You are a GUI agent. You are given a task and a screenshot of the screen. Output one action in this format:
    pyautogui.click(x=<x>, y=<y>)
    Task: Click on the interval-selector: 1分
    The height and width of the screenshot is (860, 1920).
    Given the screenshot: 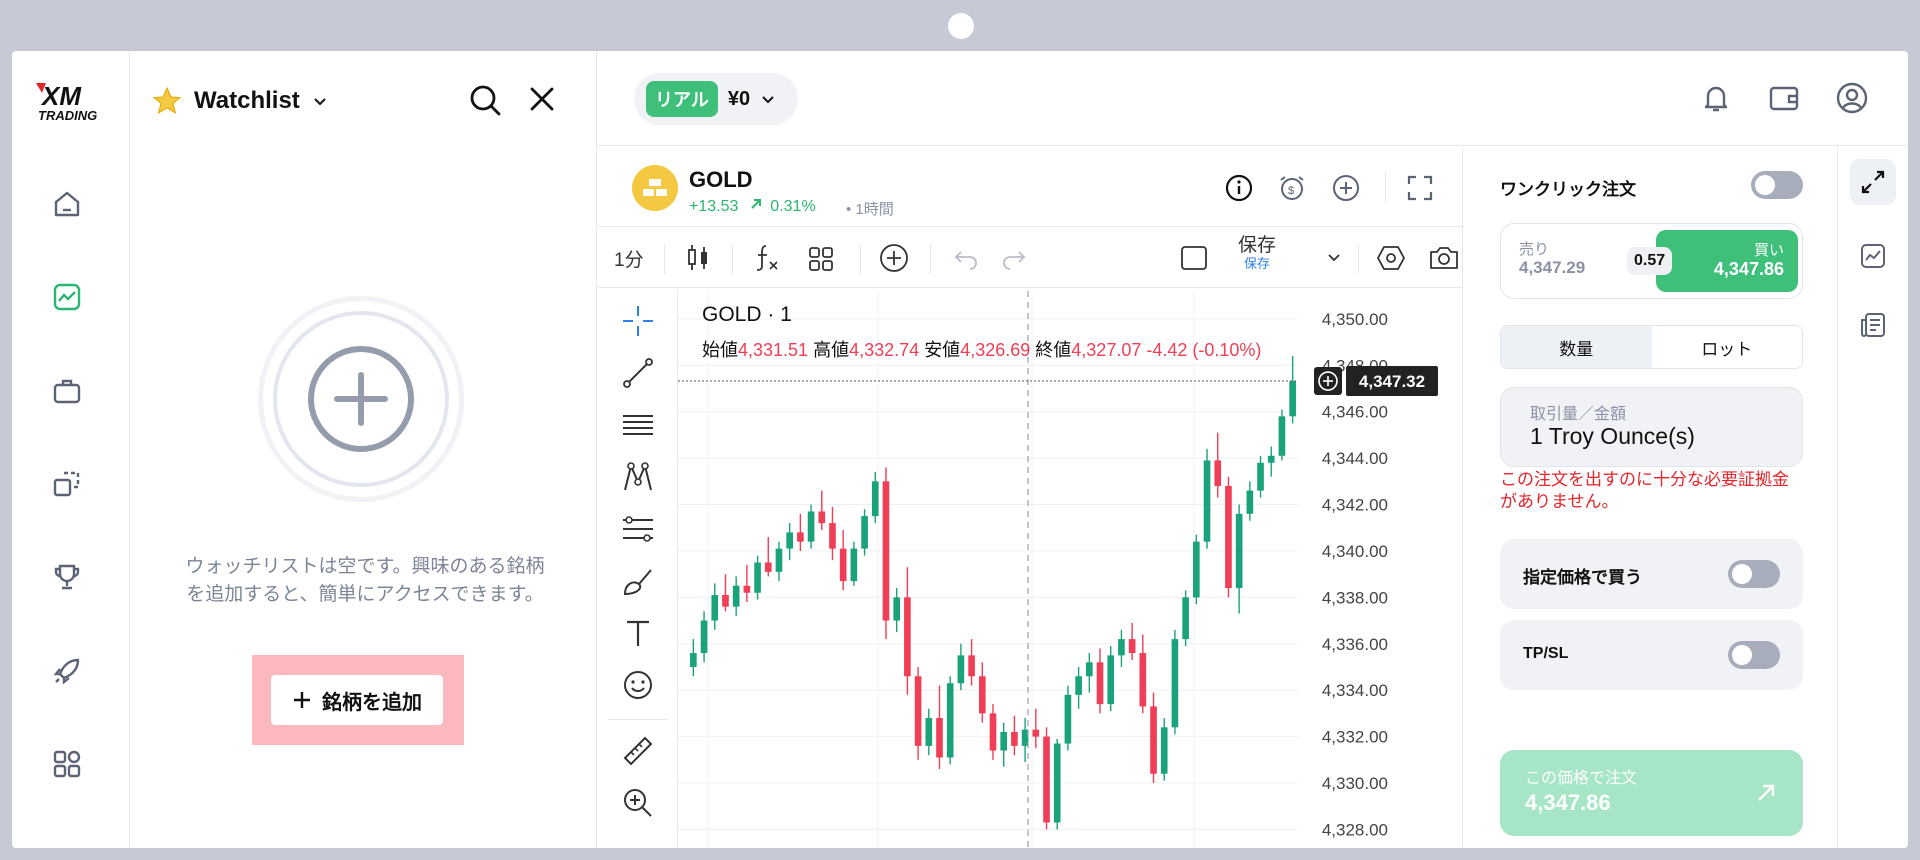 What is the action you would take?
    pyautogui.click(x=629, y=258)
    